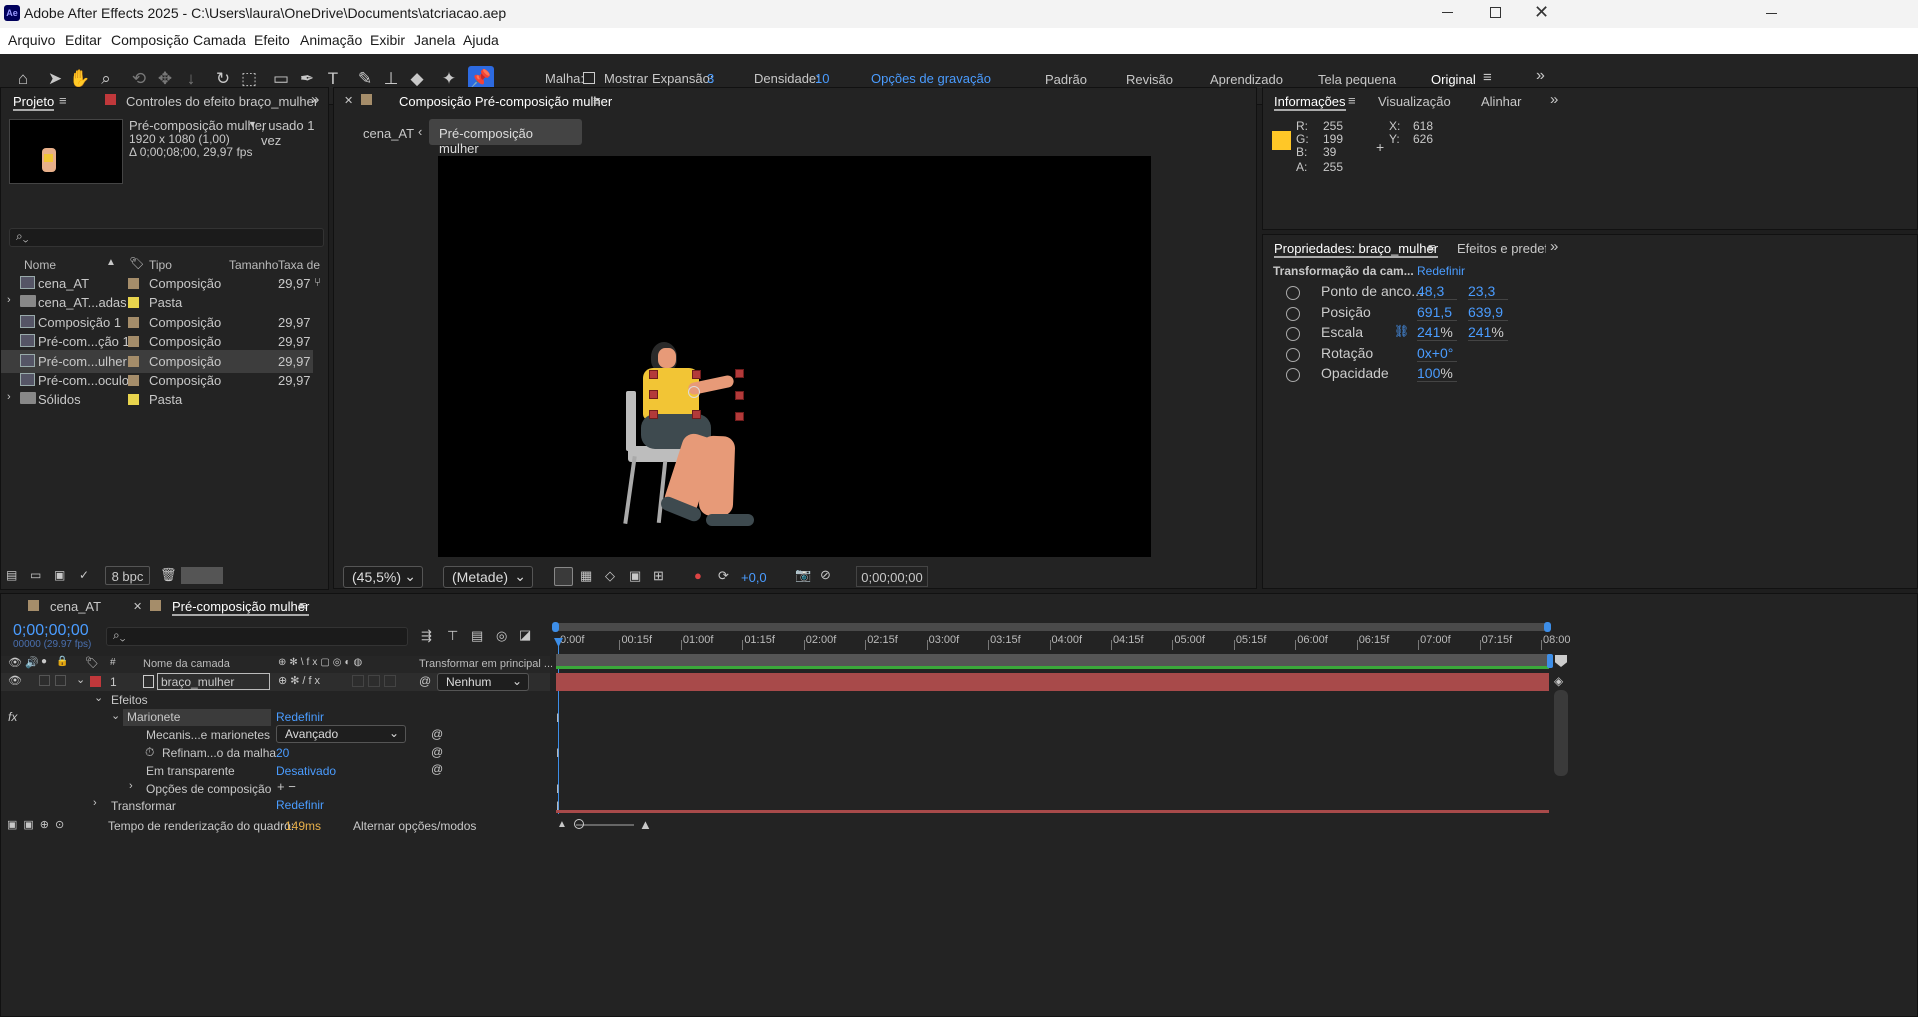 The width and height of the screenshot is (1918, 1017). What do you see at coordinates (11, 575) in the screenshot?
I see `interpret-footage-icon: ▤` at bounding box center [11, 575].